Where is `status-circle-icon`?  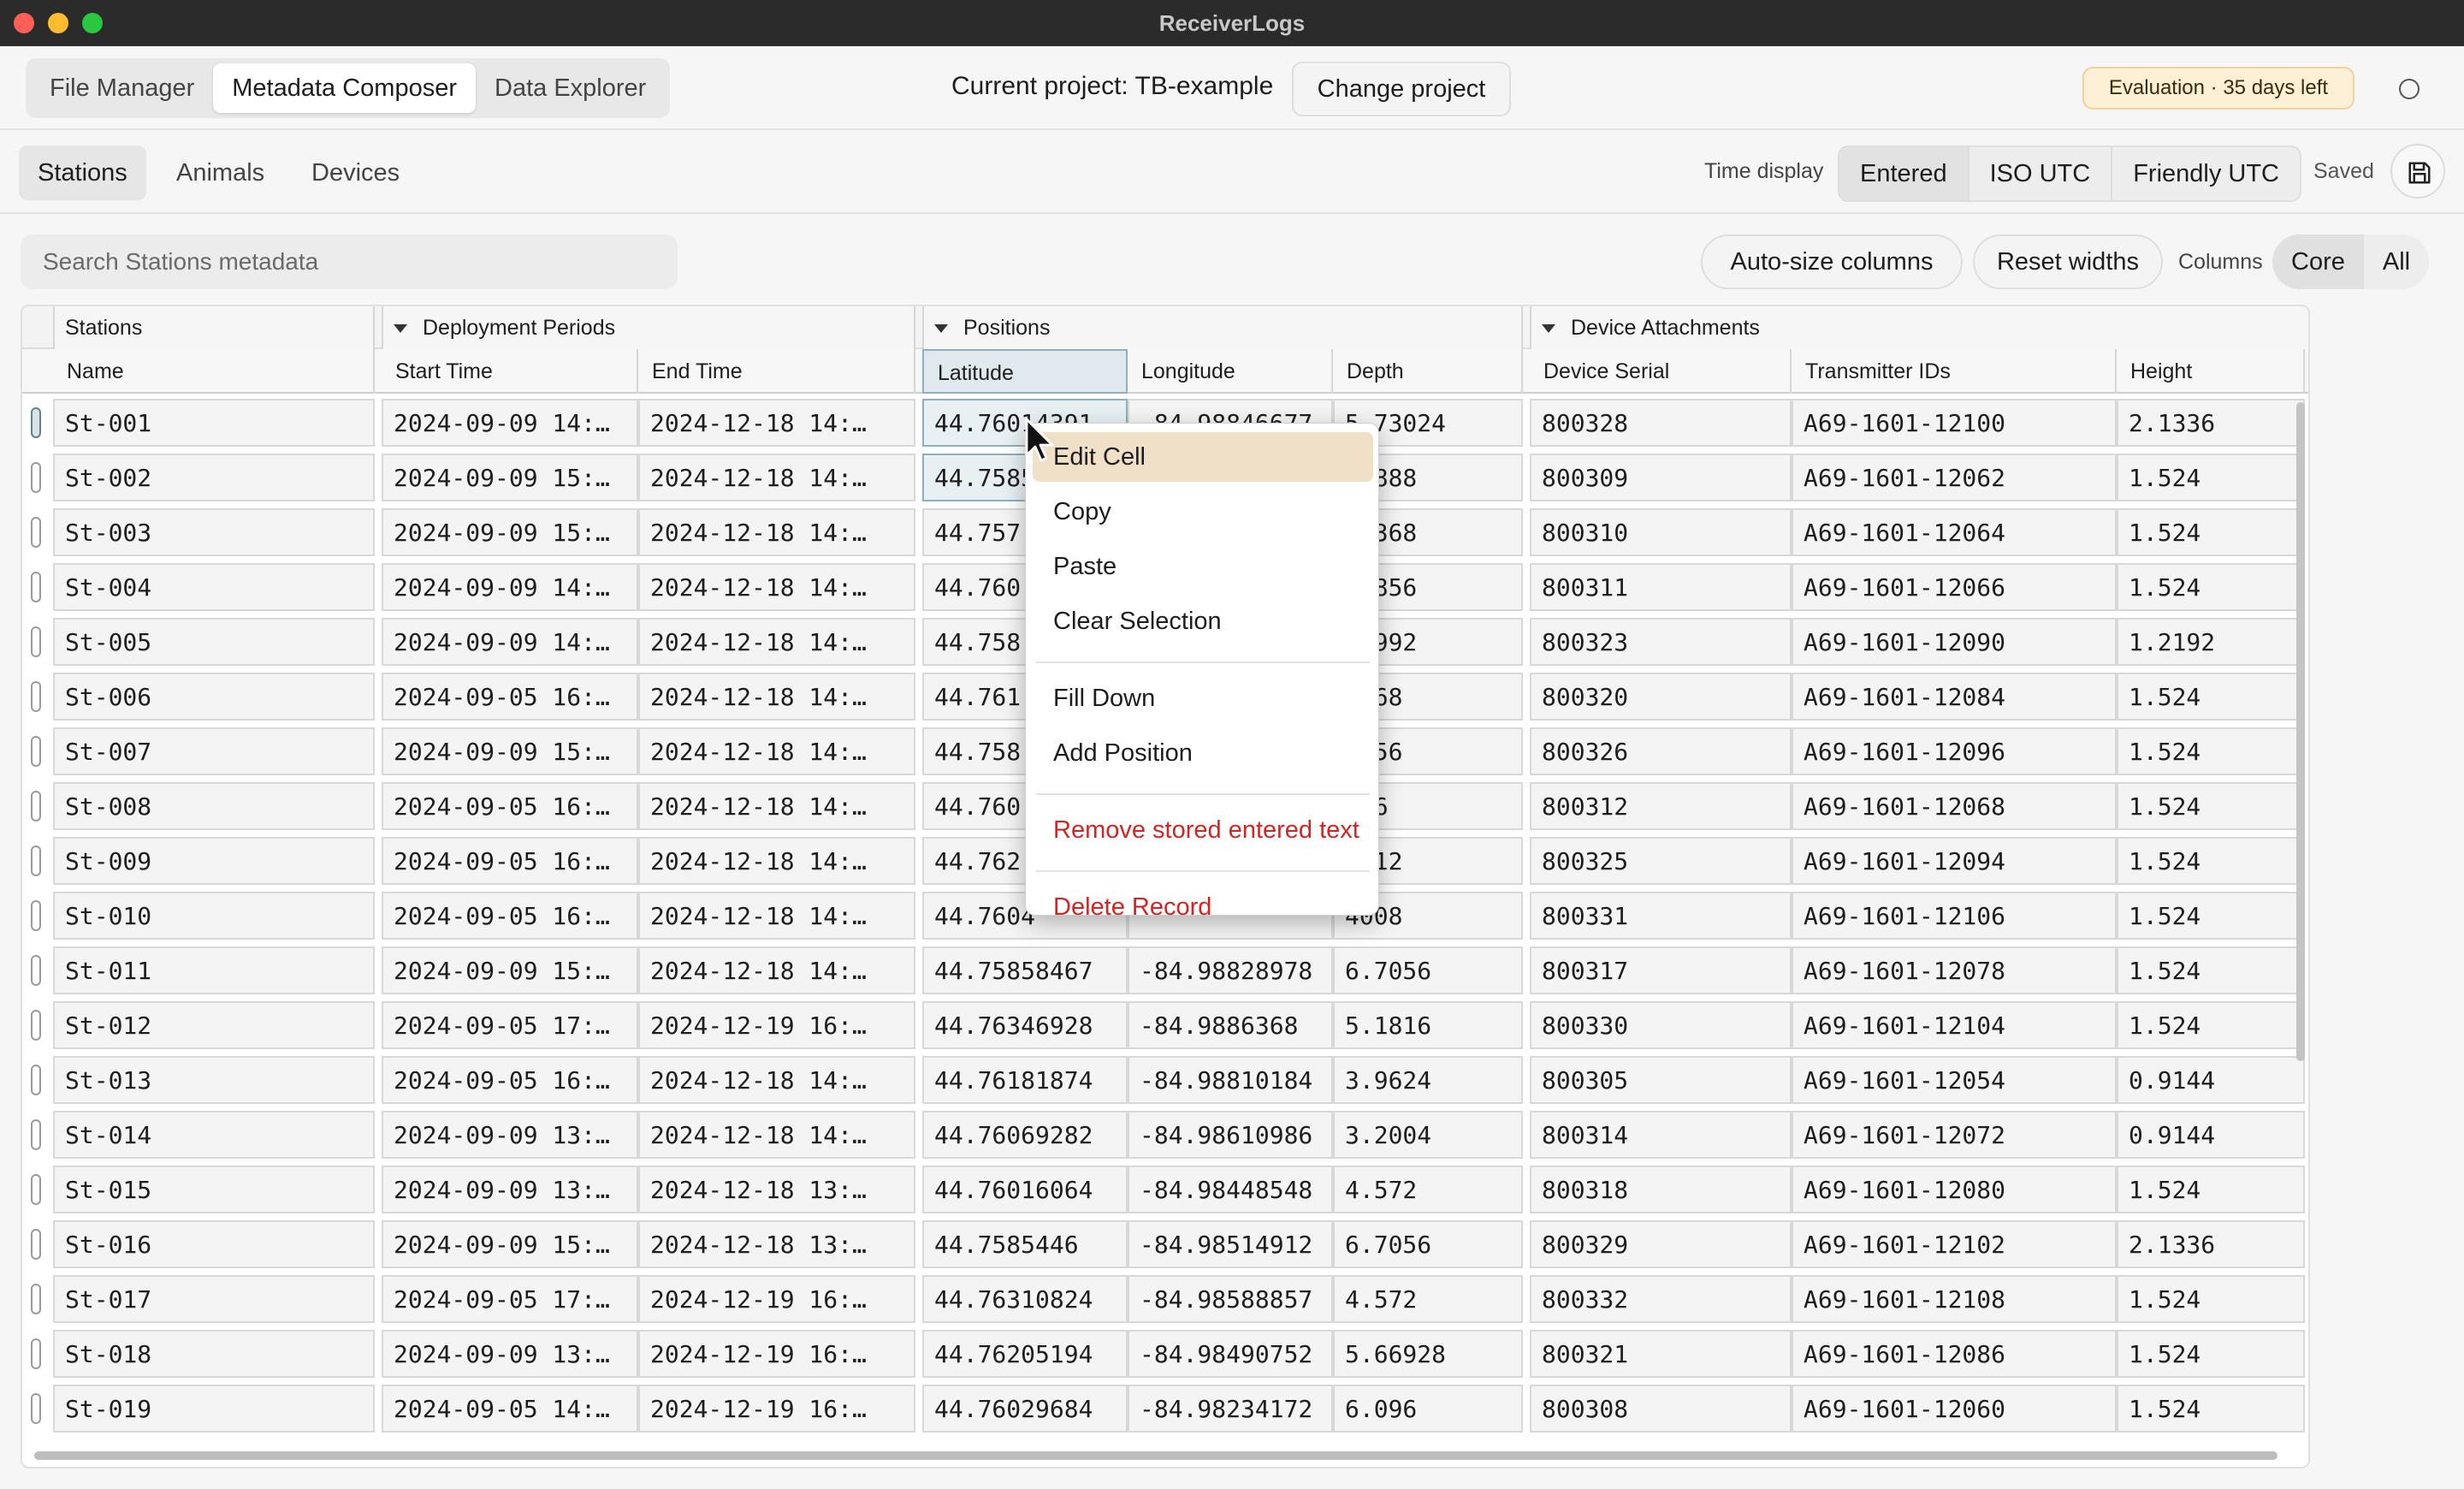 status-circle-icon is located at coordinates (2409, 89).